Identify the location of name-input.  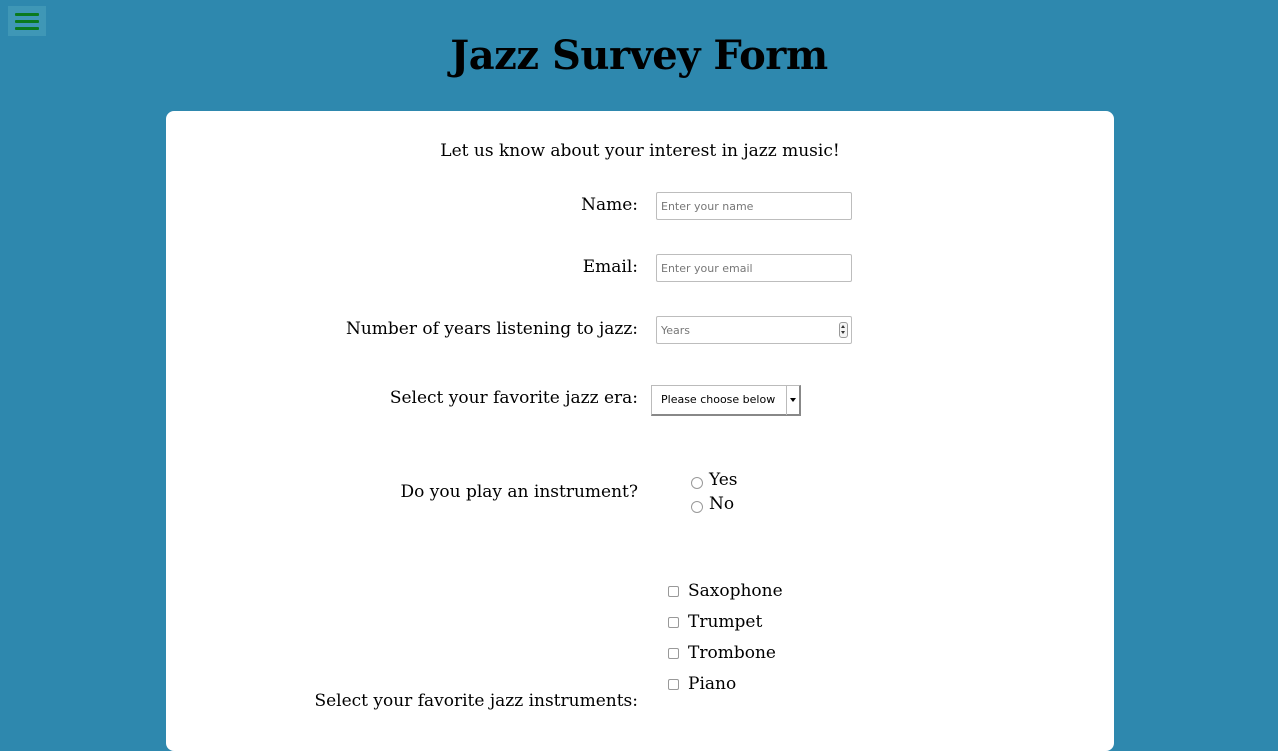
(754, 206).